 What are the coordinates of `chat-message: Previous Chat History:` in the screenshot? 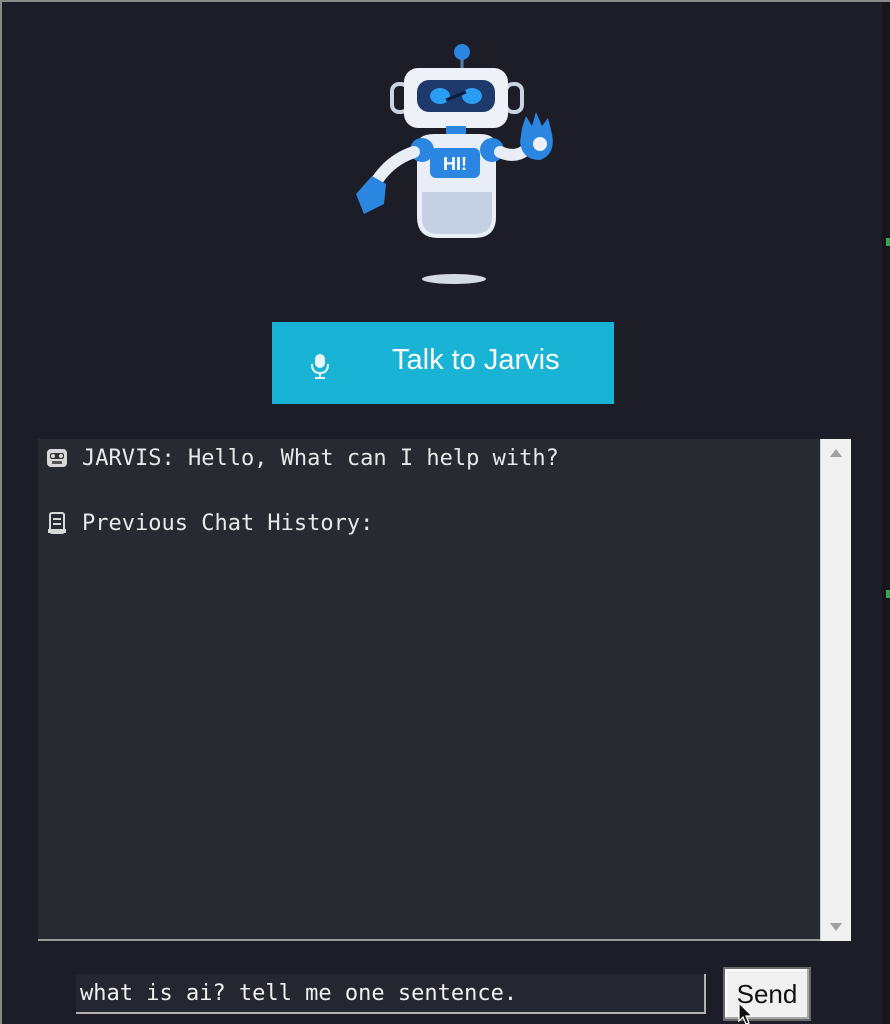 It's located at (205, 523).